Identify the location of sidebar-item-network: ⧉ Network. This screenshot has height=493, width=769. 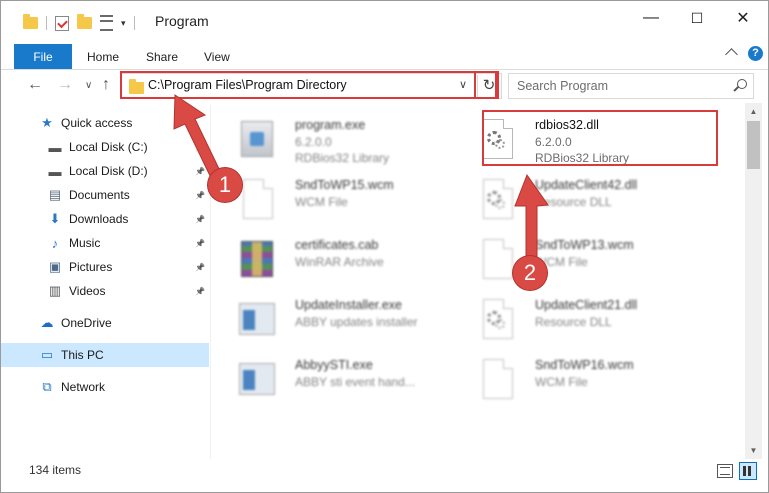
(105, 387).